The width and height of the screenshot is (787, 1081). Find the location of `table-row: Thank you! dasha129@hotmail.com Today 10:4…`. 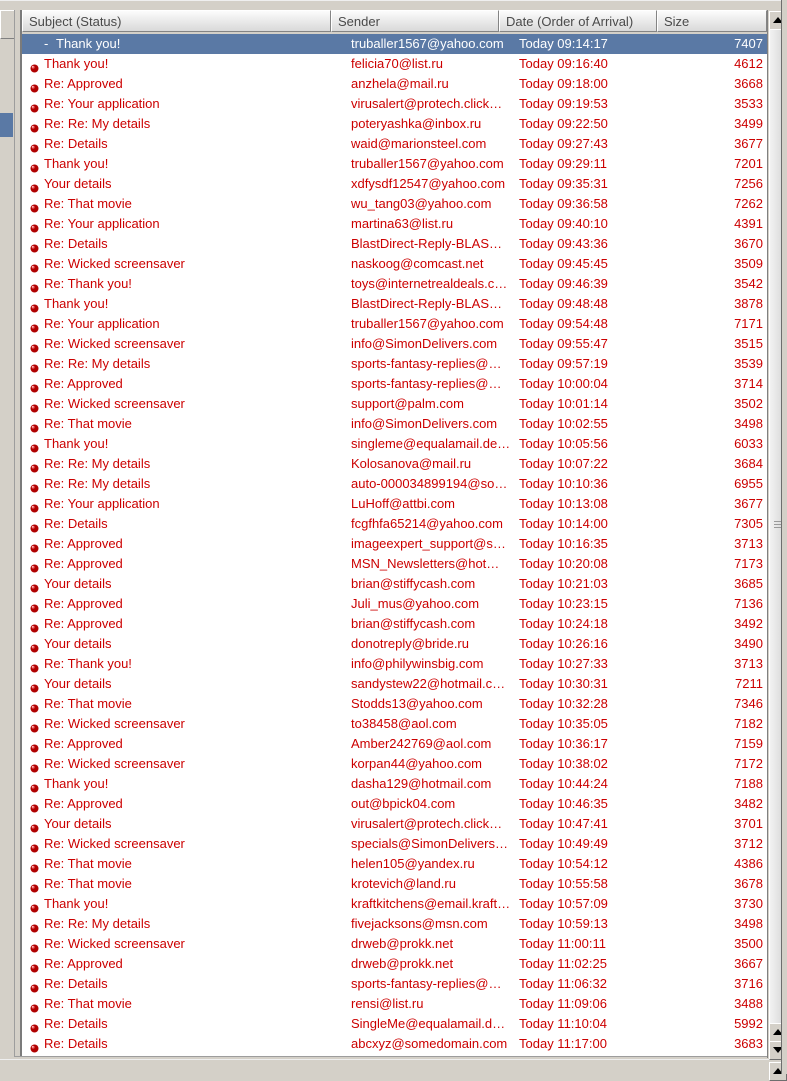

table-row: Thank you! dasha129@hotmail.com Today 10:4… is located at coordinates (395, 784).